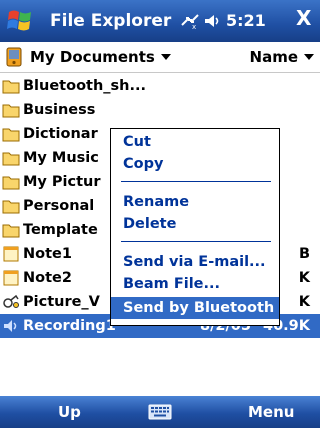 The image size is (320, 428). I want to click on file-name: Picture_V, so click(61, 302).